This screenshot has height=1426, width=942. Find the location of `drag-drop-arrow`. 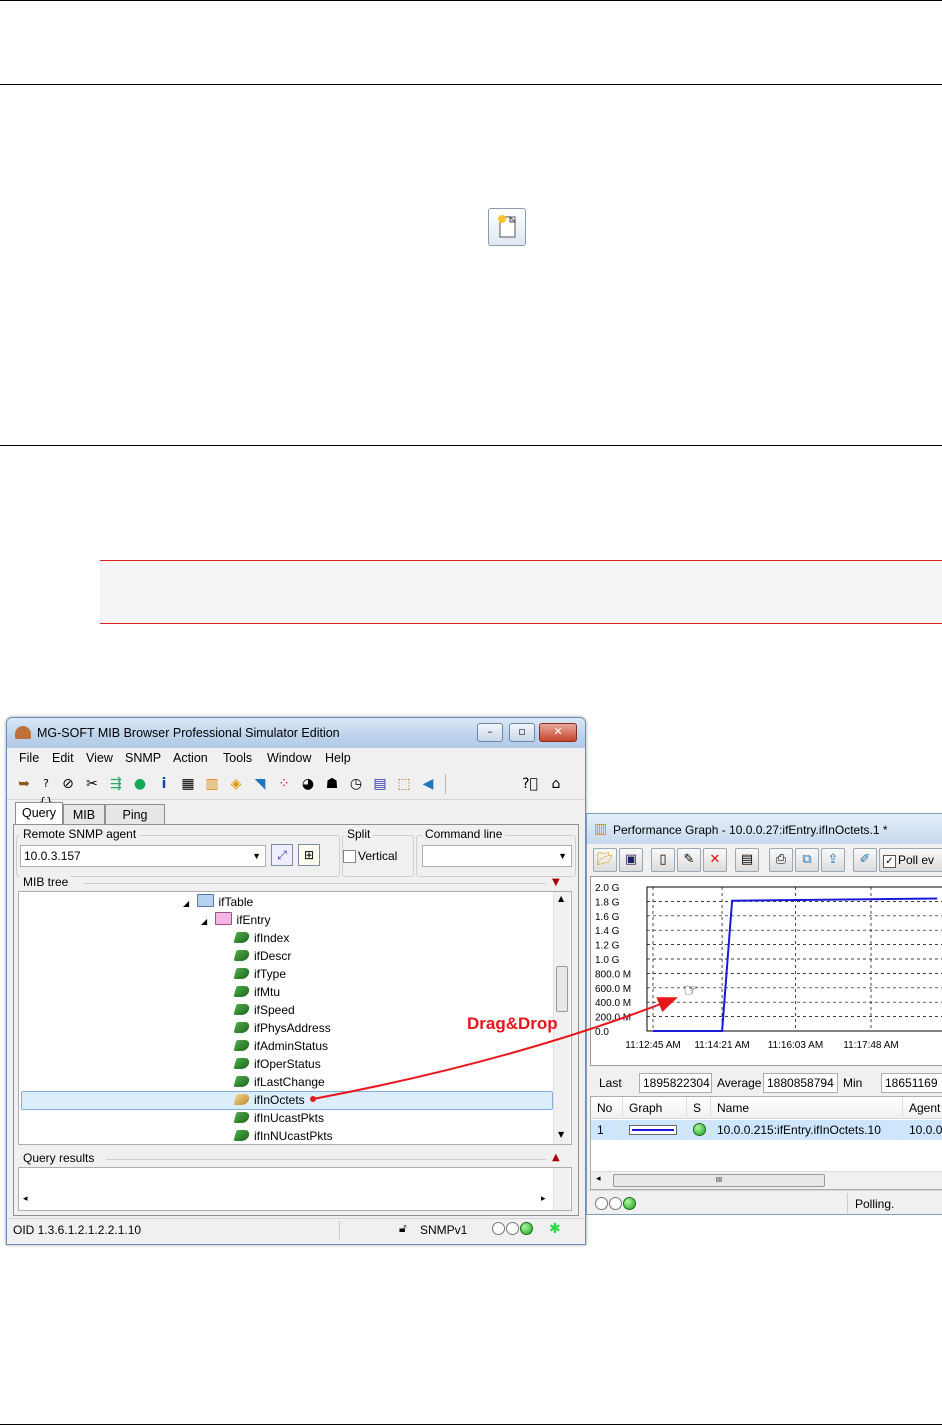

drag-drop-arrow is located at coordinates (494, 1049).